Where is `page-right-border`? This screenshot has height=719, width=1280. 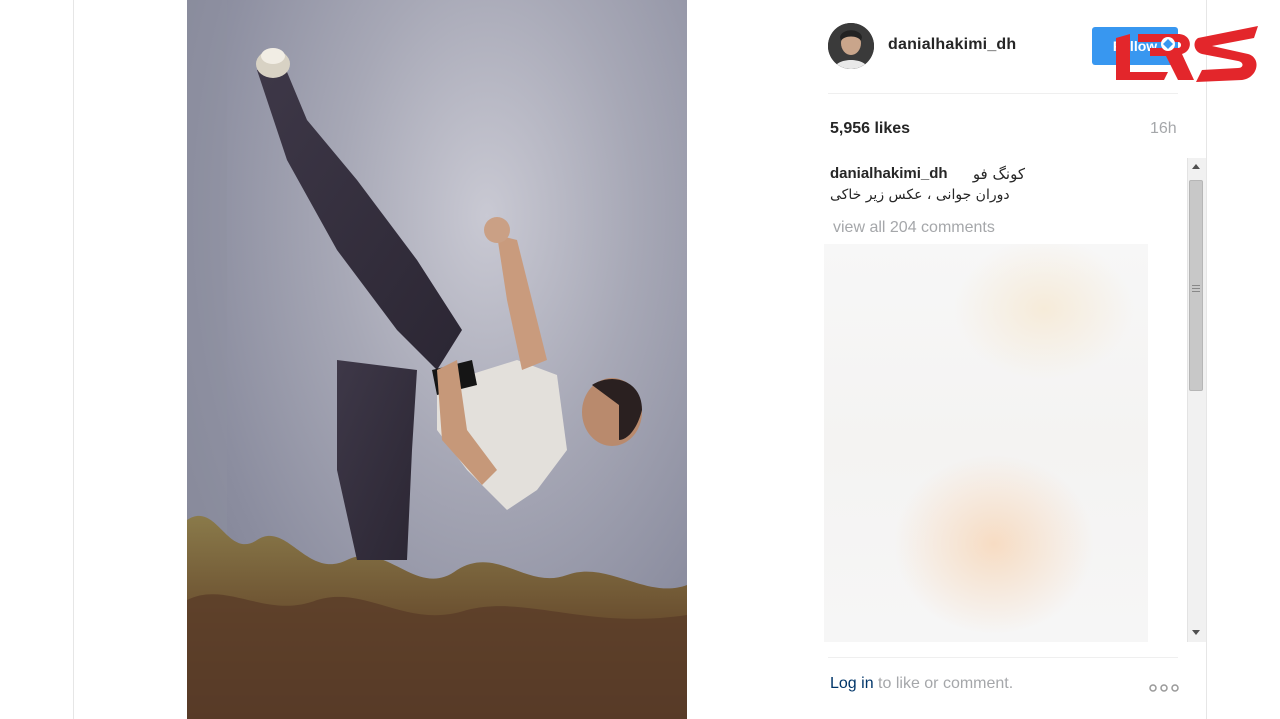 page-right-border is located at coordinates (1206, 359).